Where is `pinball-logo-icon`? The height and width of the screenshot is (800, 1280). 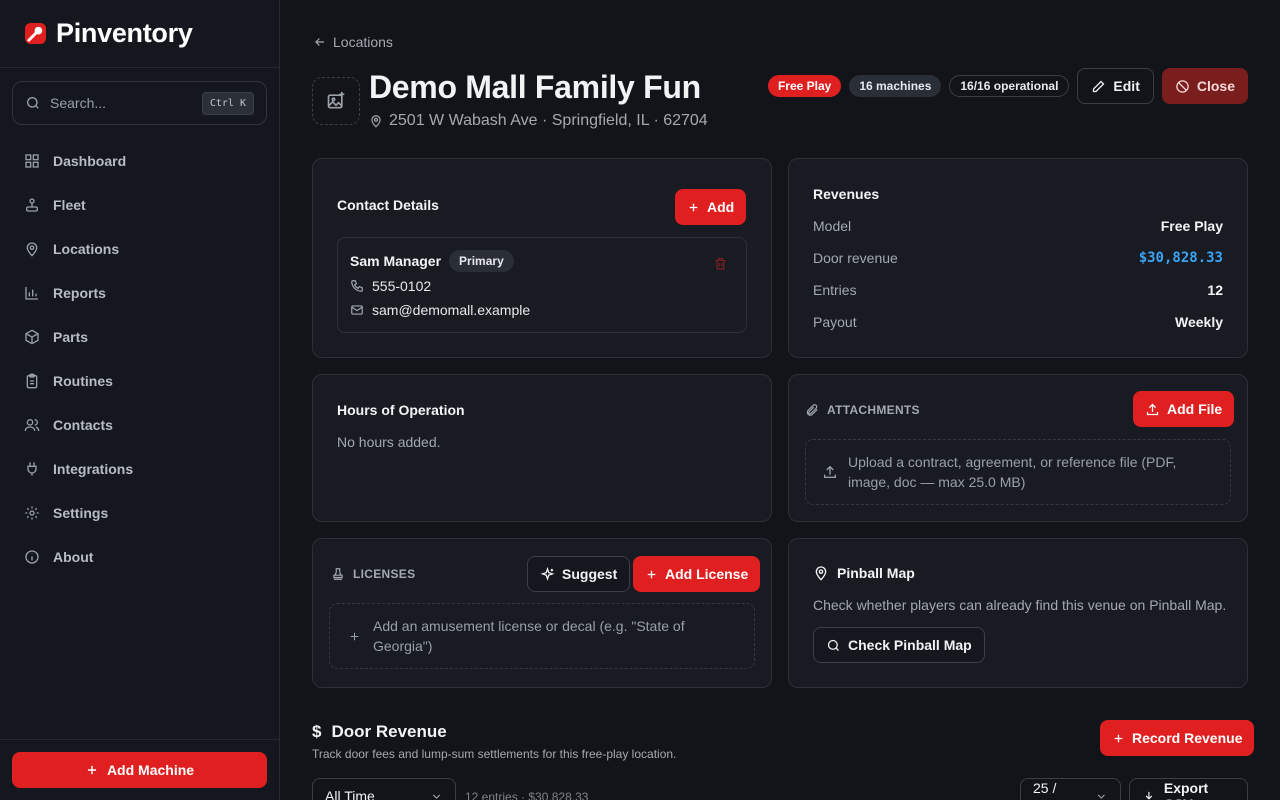 pinball-logo-icon is located at coordinates (35, 33).